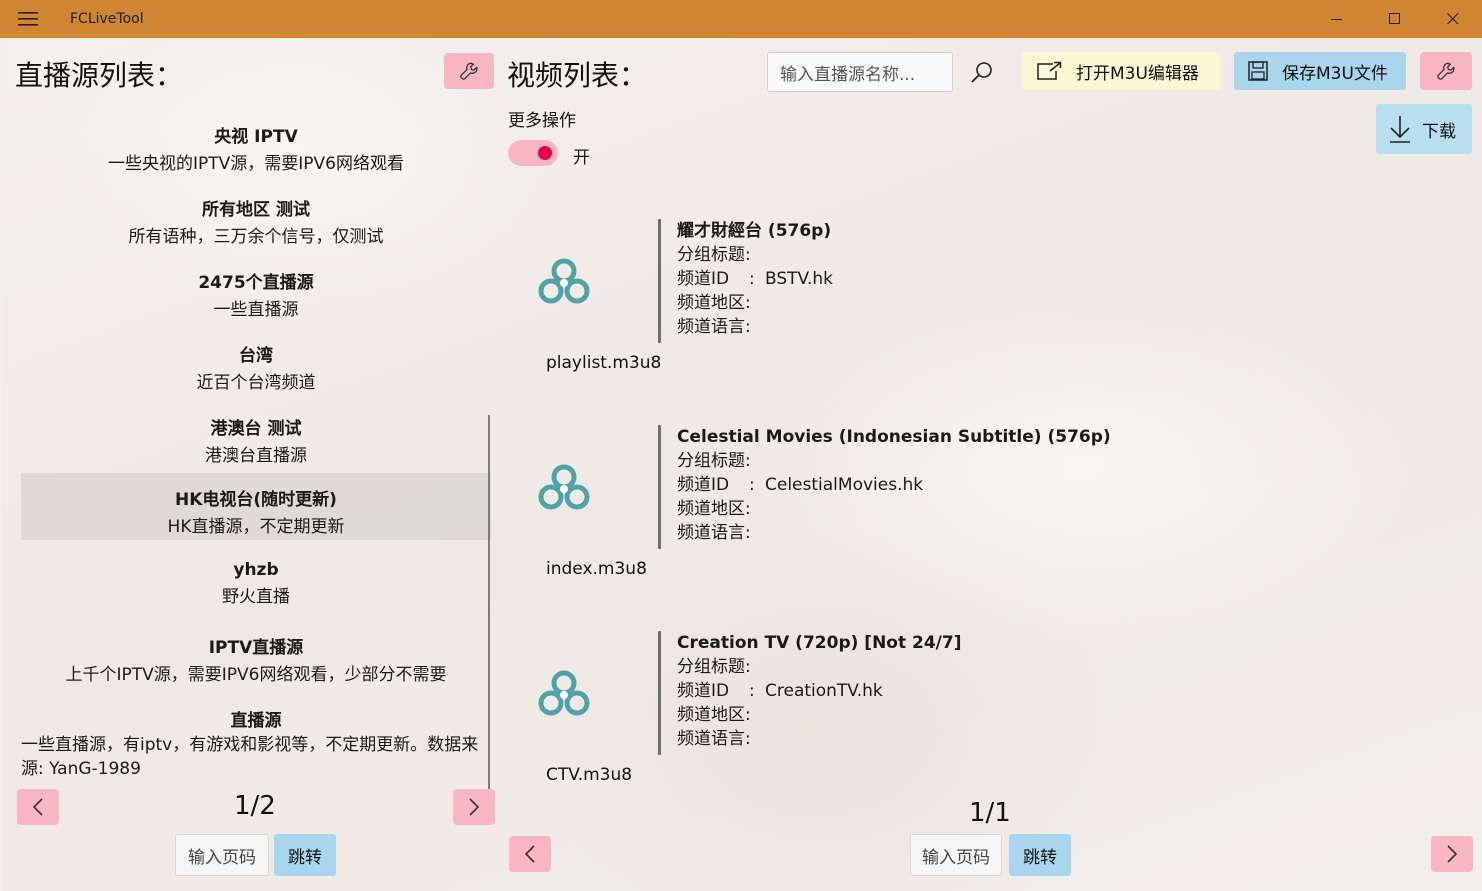  I want to click on source-item: 台湾 近百个台湾频道, so click(256, 366).